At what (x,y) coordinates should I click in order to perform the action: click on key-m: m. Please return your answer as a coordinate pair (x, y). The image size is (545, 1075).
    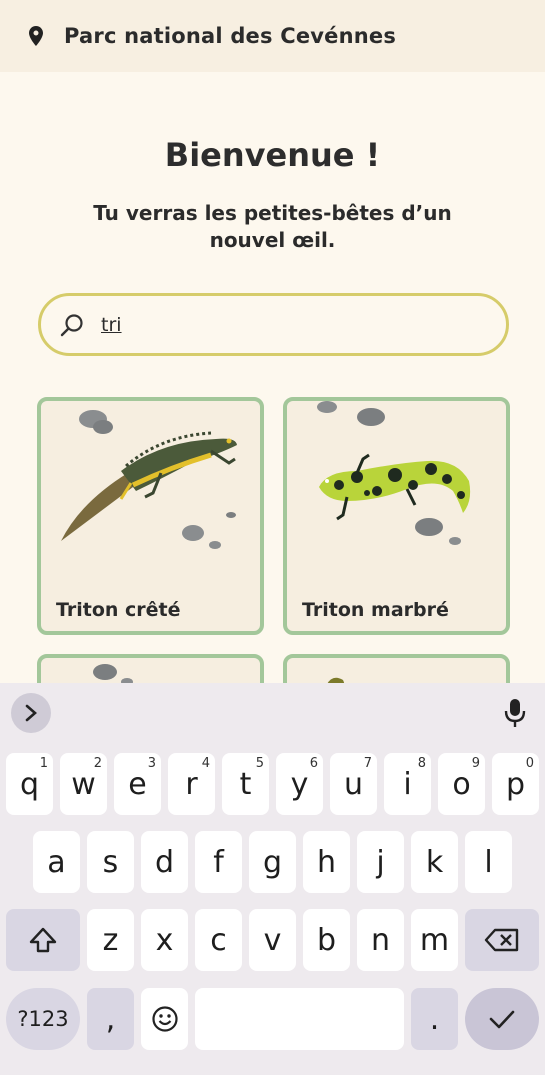
    Looking at the image, I should click on (434, 940).